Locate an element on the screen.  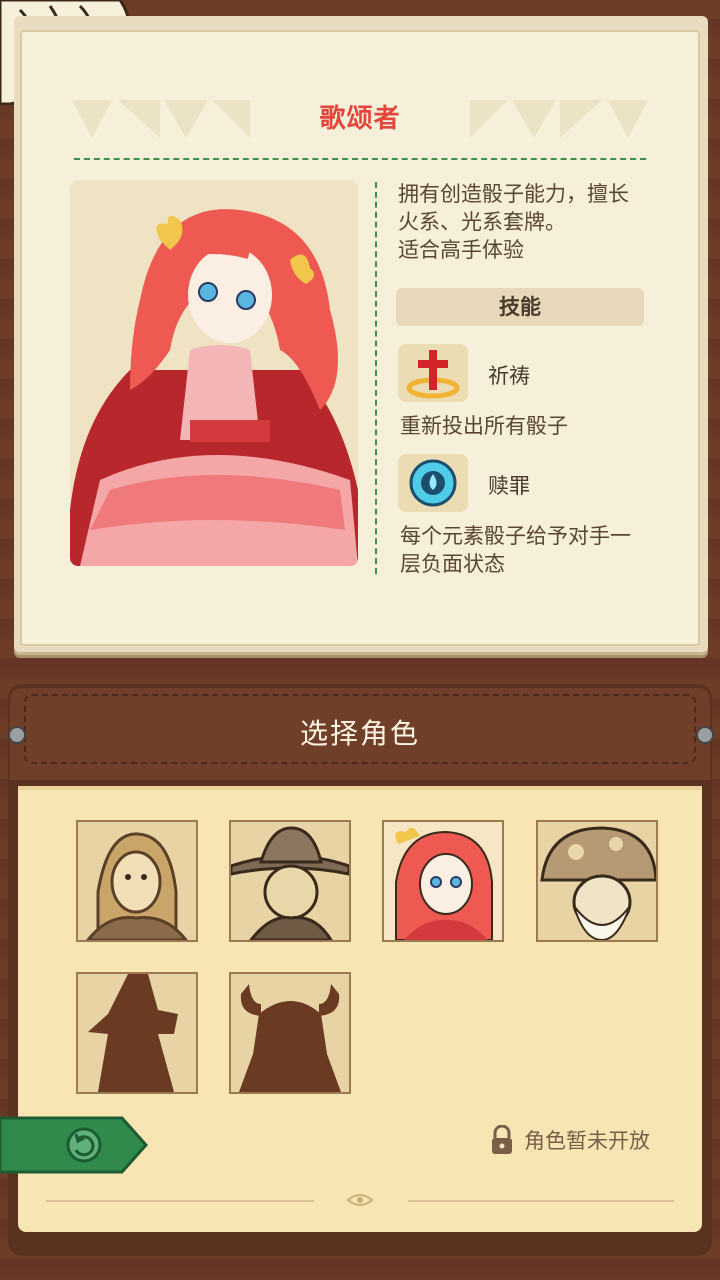
title-divider is located at coordinates (360, 160).